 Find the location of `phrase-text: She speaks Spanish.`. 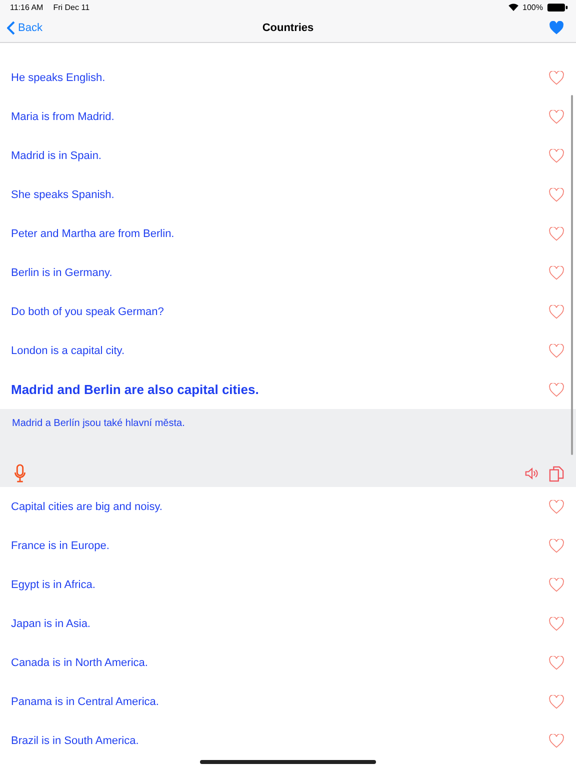

phrase-text: She speaks Spanish. is located at coordinates (62, 194).